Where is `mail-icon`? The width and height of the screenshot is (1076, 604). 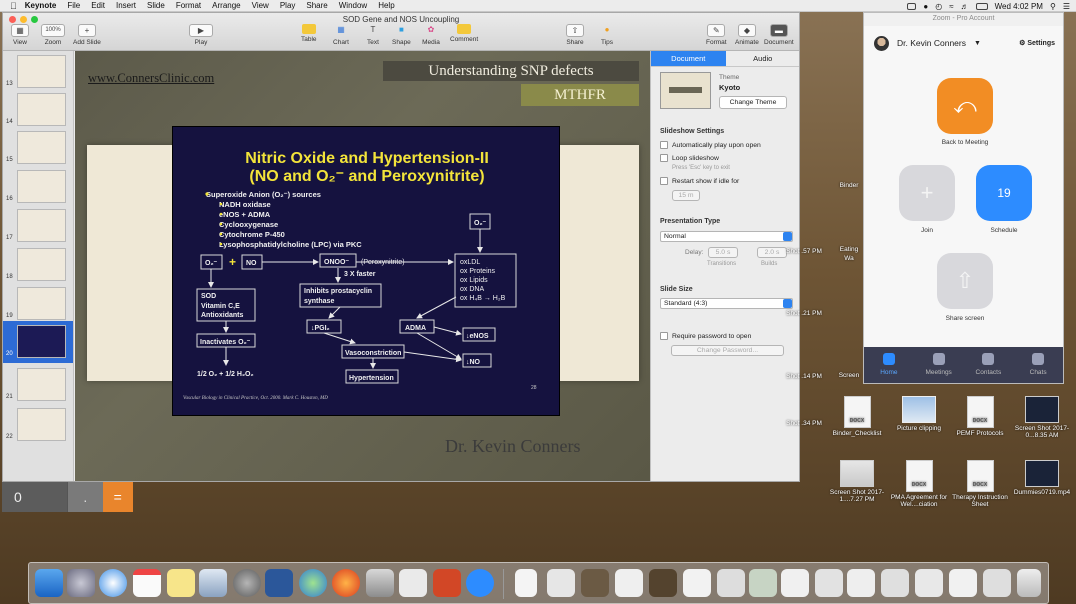 mail-icon is located at coordinates (380, 583).